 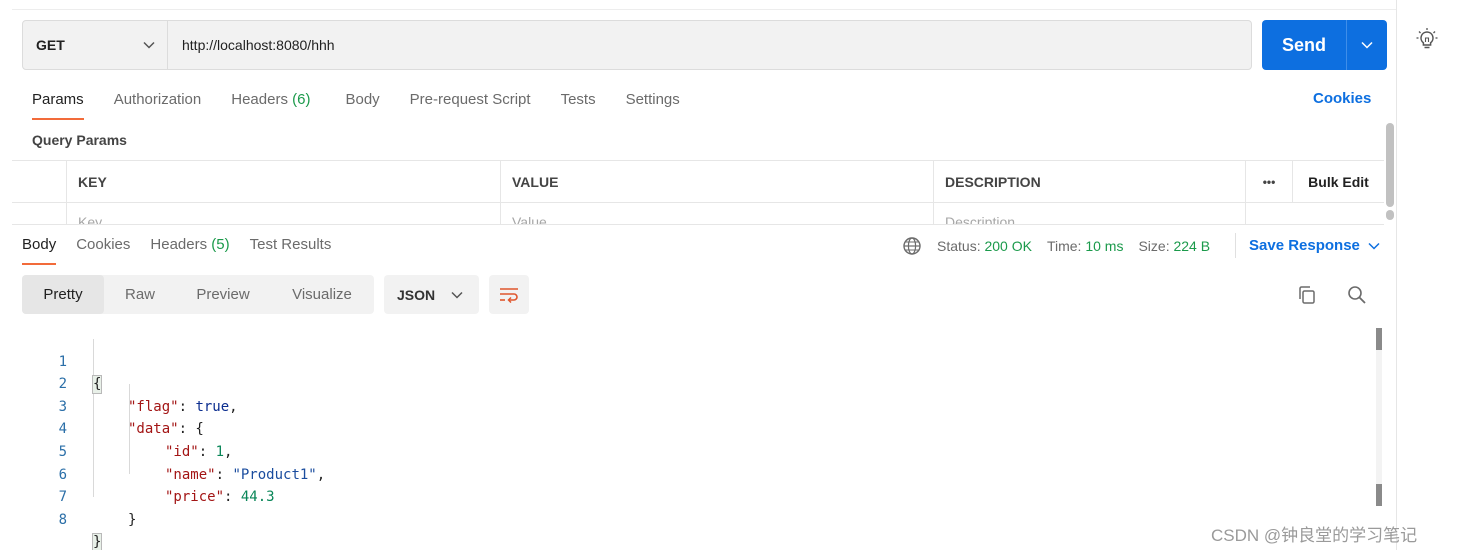 I want to click on globe-icon, so click(x=912, y=246).